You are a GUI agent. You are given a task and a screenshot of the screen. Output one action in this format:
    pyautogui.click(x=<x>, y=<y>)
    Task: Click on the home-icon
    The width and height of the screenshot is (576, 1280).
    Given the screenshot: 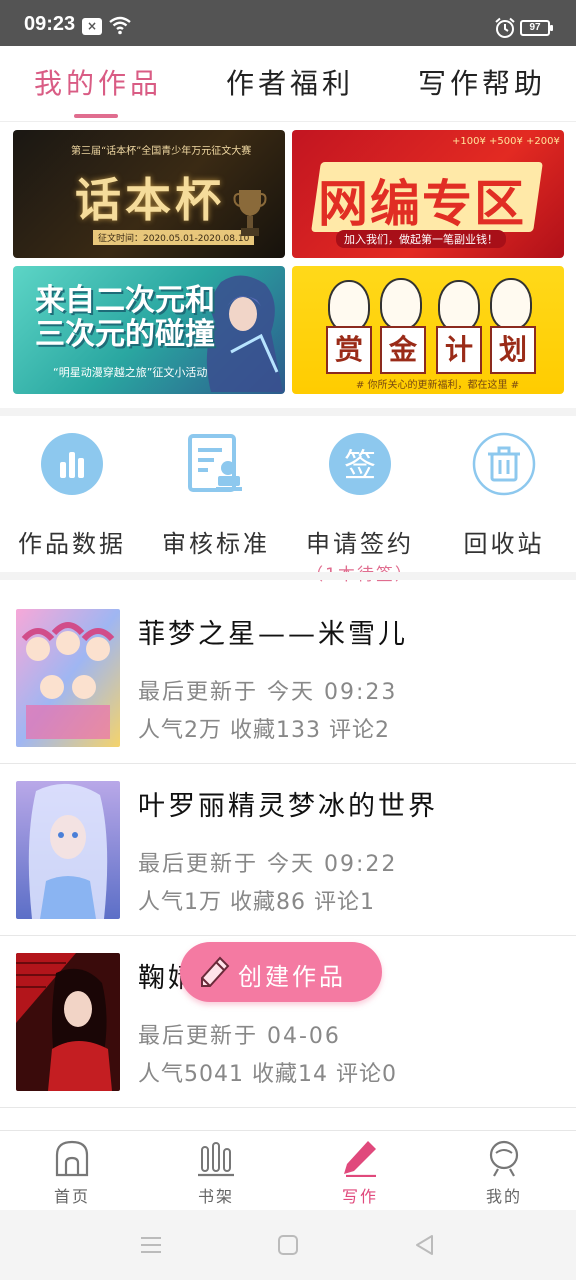 What is the action you would take?
    pyautogui.click(x=72, y=1158)
    